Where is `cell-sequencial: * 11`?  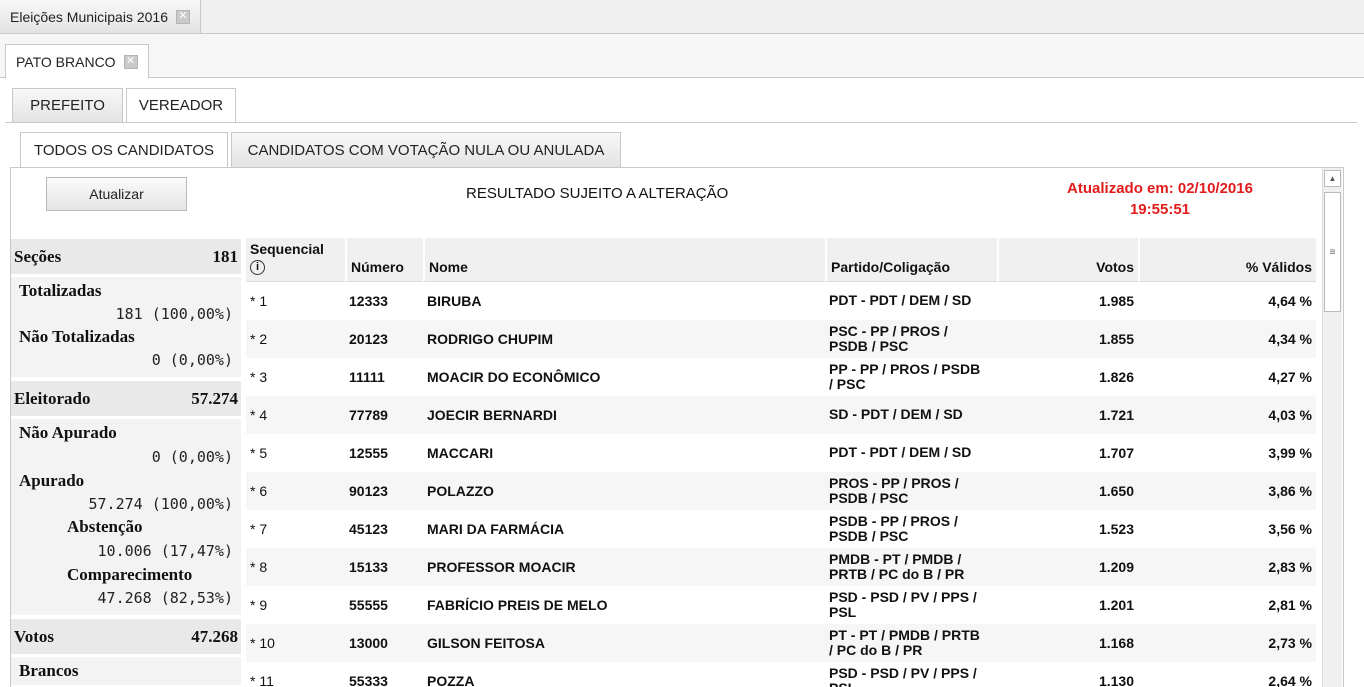
cell-sequencial: * 11 is located at coordinates (262, 679).